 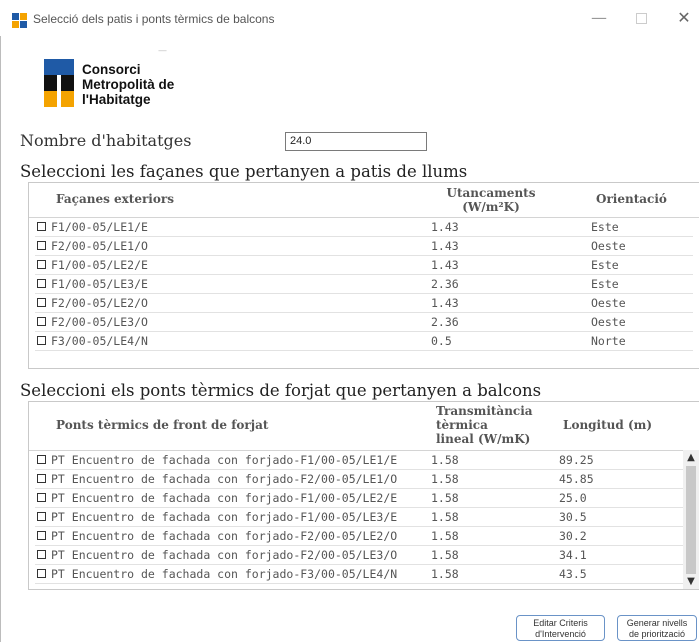 I want to click on cell-name: F1/00-05/LE1/E, so click(x=99, y=227).